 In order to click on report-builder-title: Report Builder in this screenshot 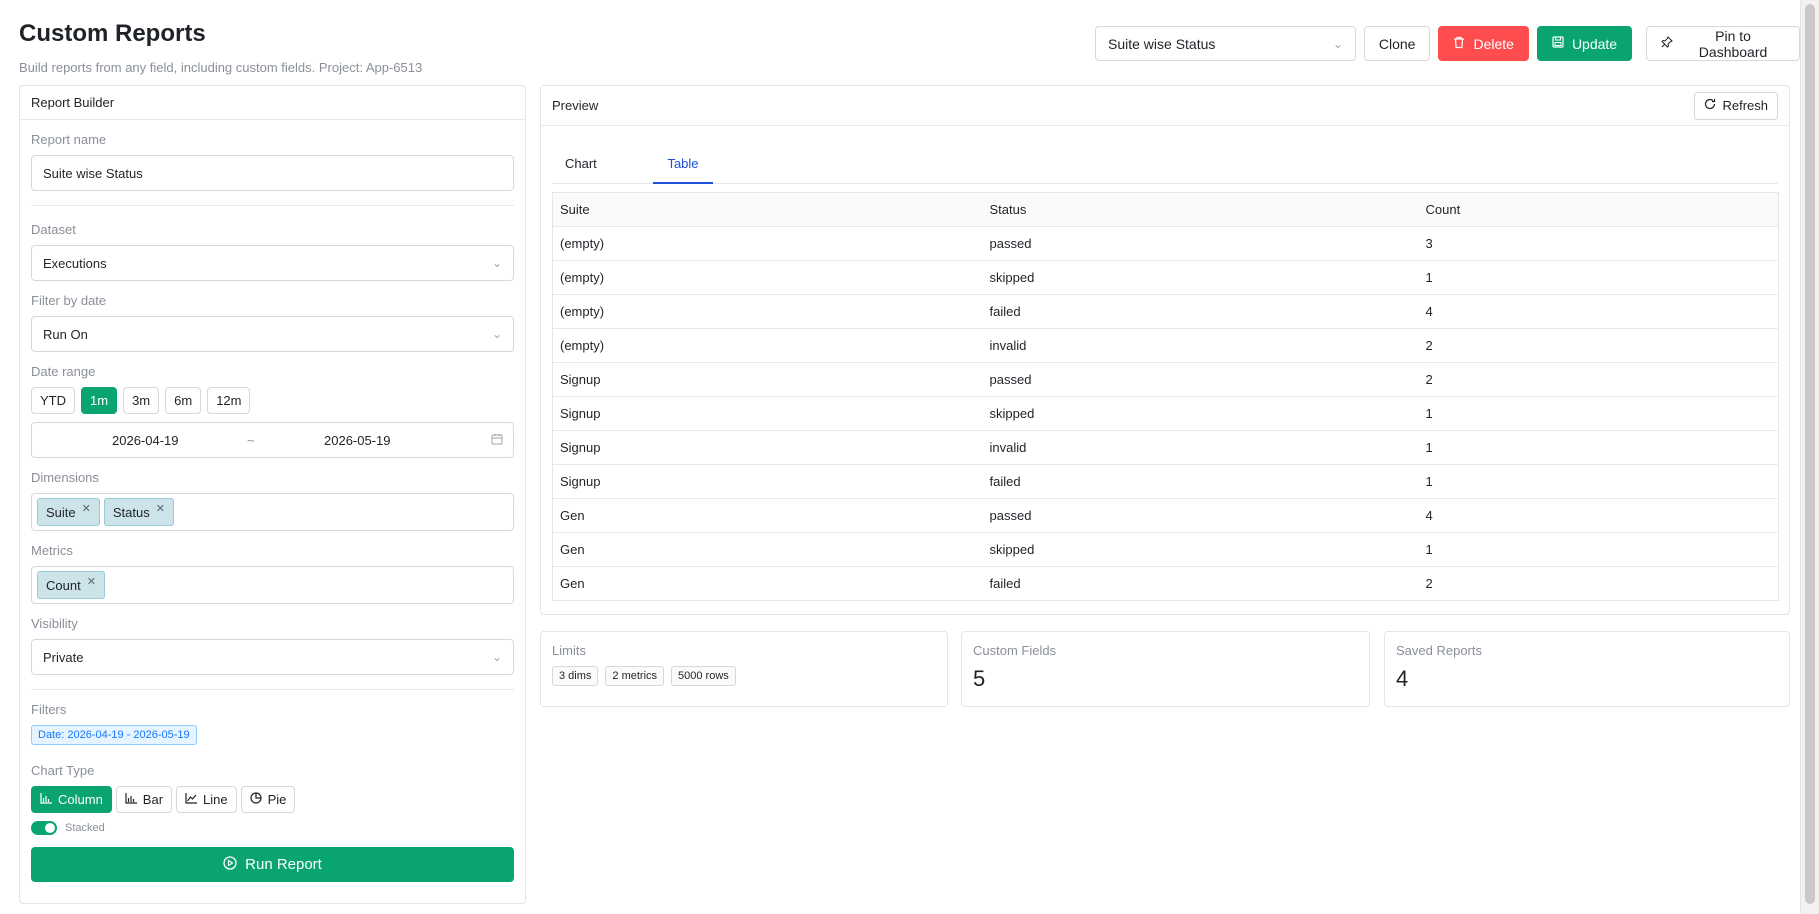, I will do `click(272, 103)`.